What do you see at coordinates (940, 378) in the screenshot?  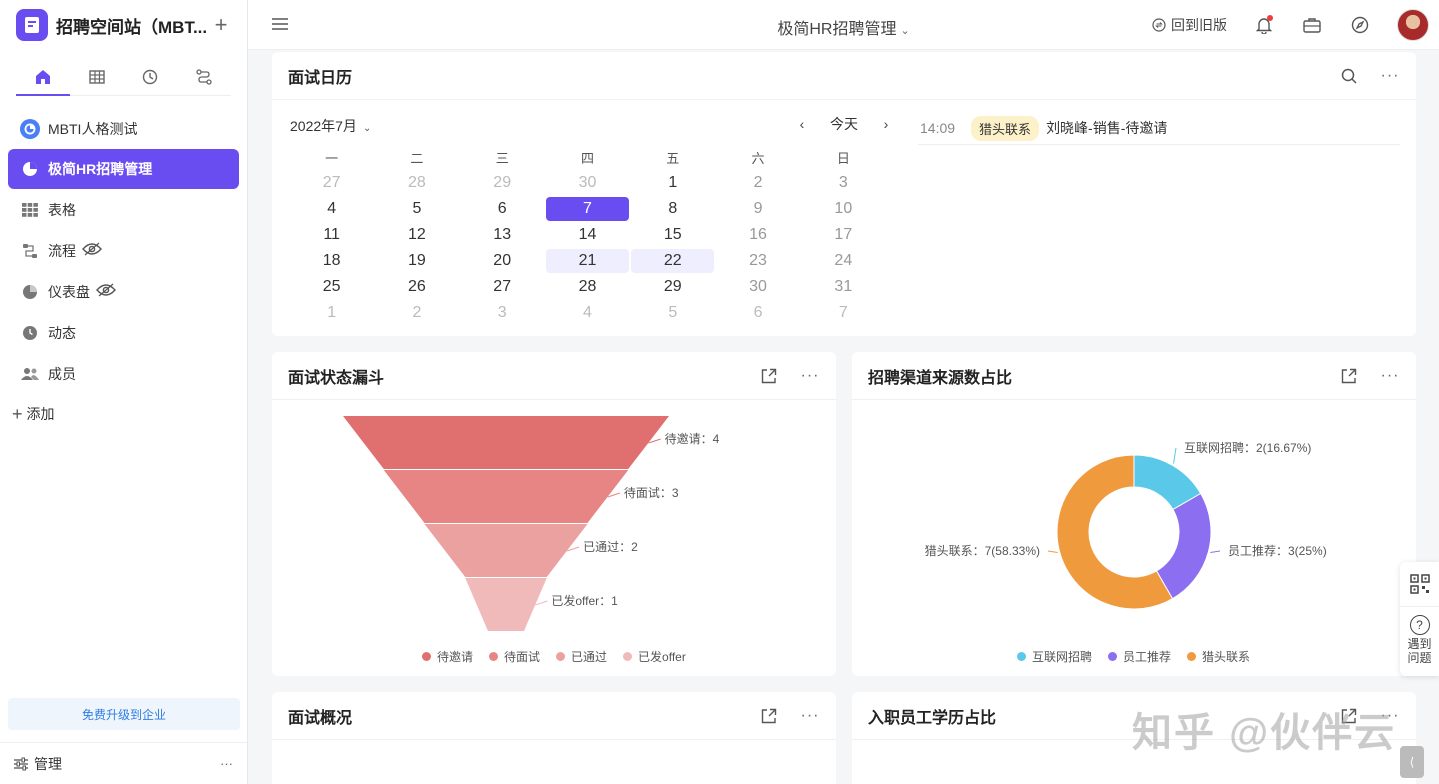 I see `card-title: 招聘渠道来源数占比` at bounding box center [940, 378].